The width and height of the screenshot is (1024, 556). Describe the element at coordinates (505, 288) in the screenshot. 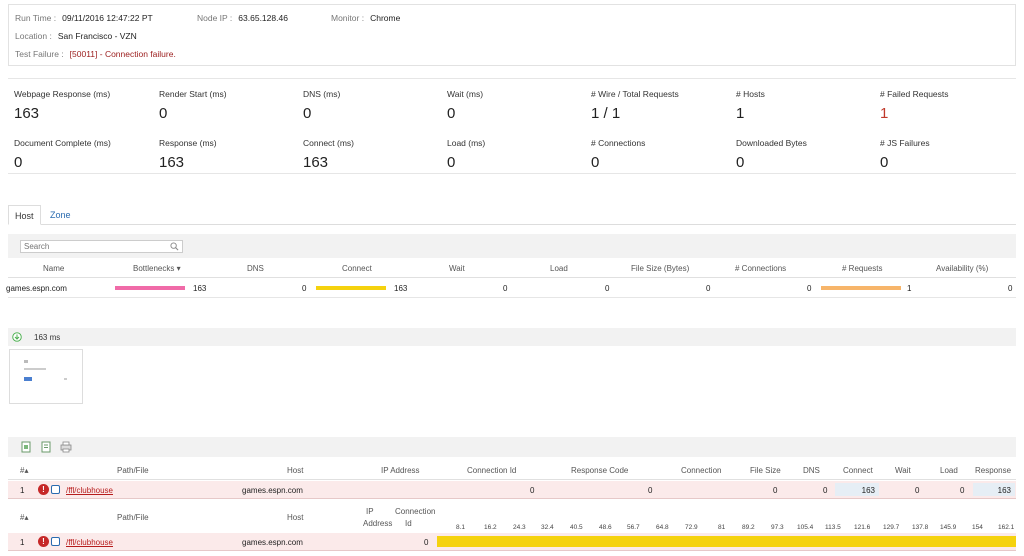

I see `host-wait: 0` at that location.